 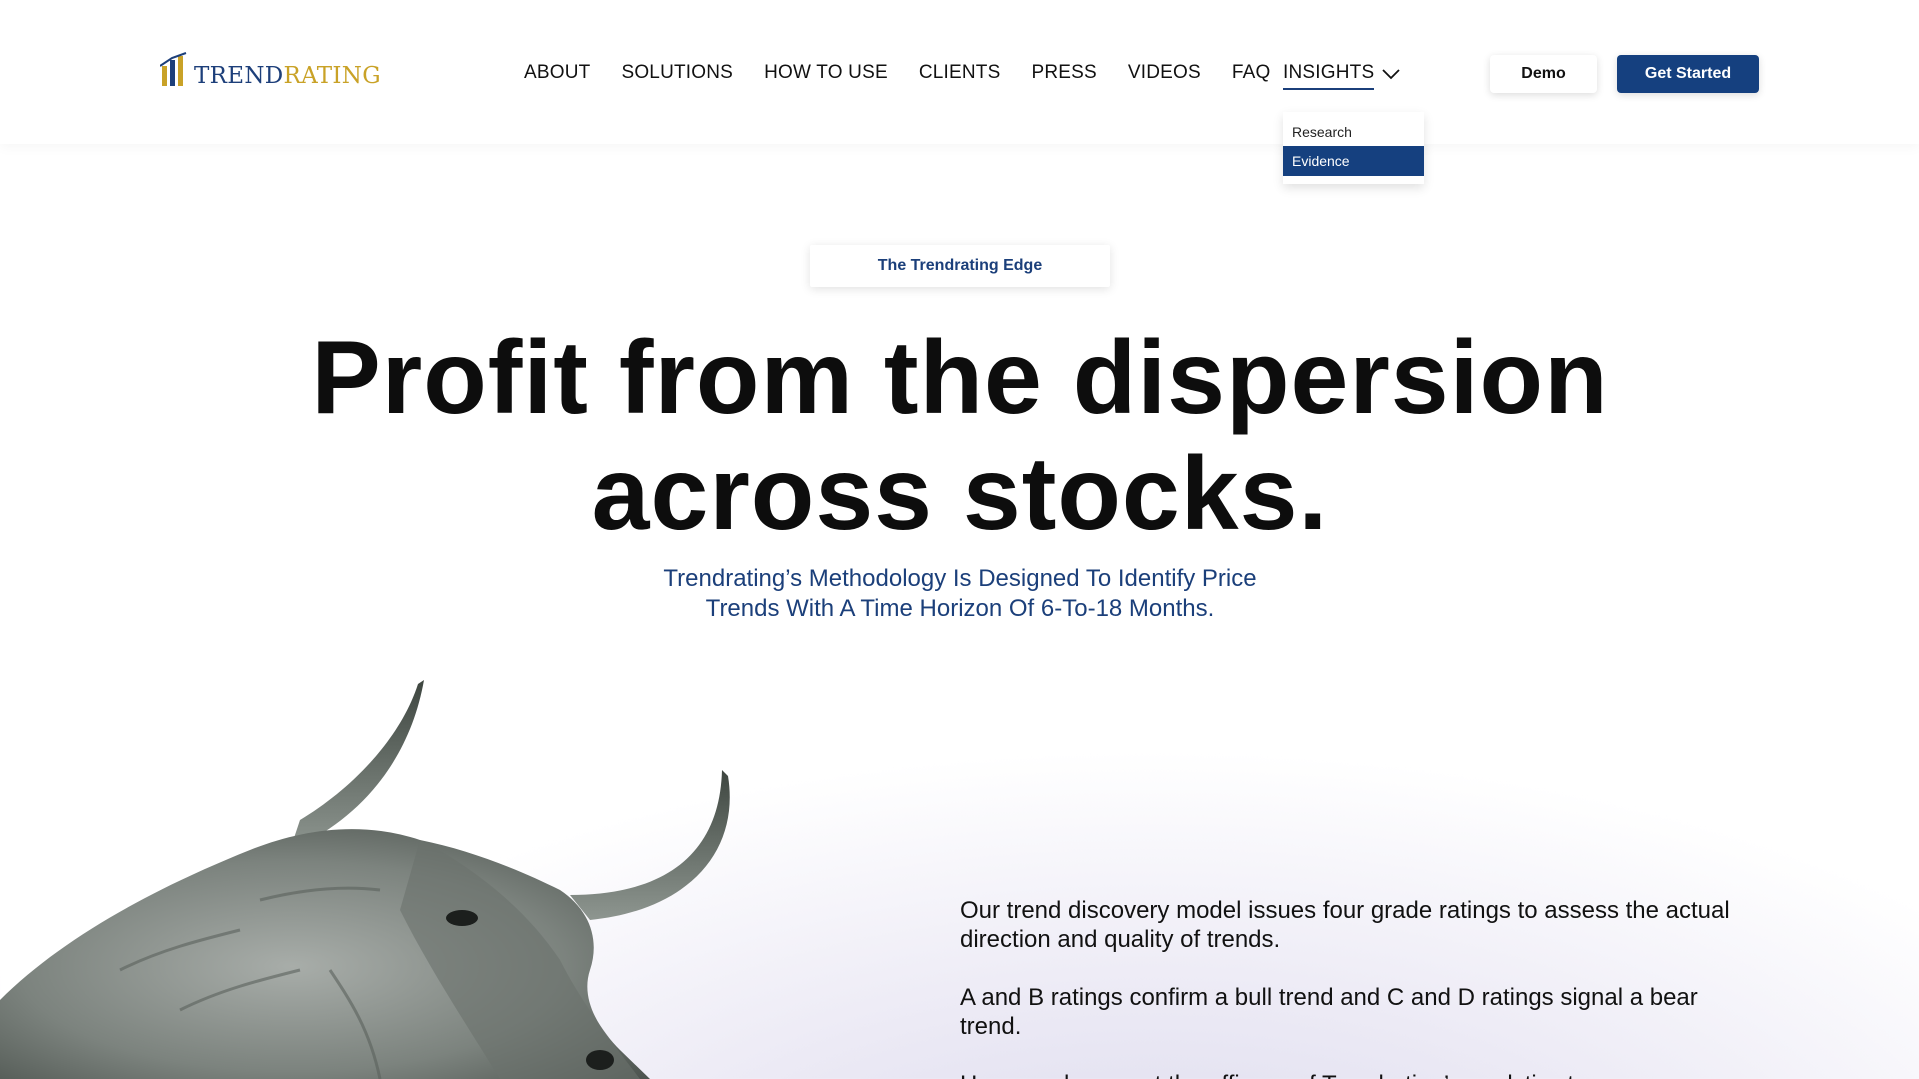 What do you see at coordinates (1353, 132) in the screenshot?
I see `dropdown-item-research: Research` at bounding box center [1353, 132].